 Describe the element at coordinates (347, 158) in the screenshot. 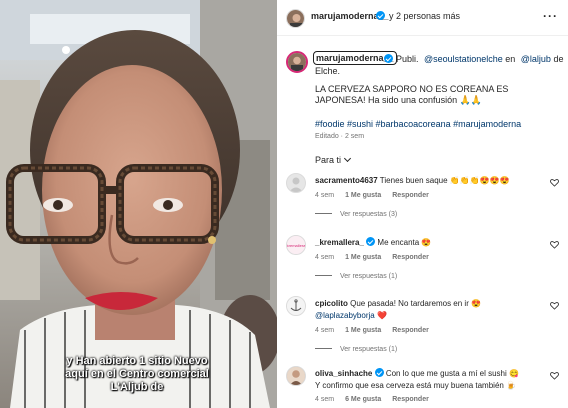

I see `chevron-down-icon` at that location.